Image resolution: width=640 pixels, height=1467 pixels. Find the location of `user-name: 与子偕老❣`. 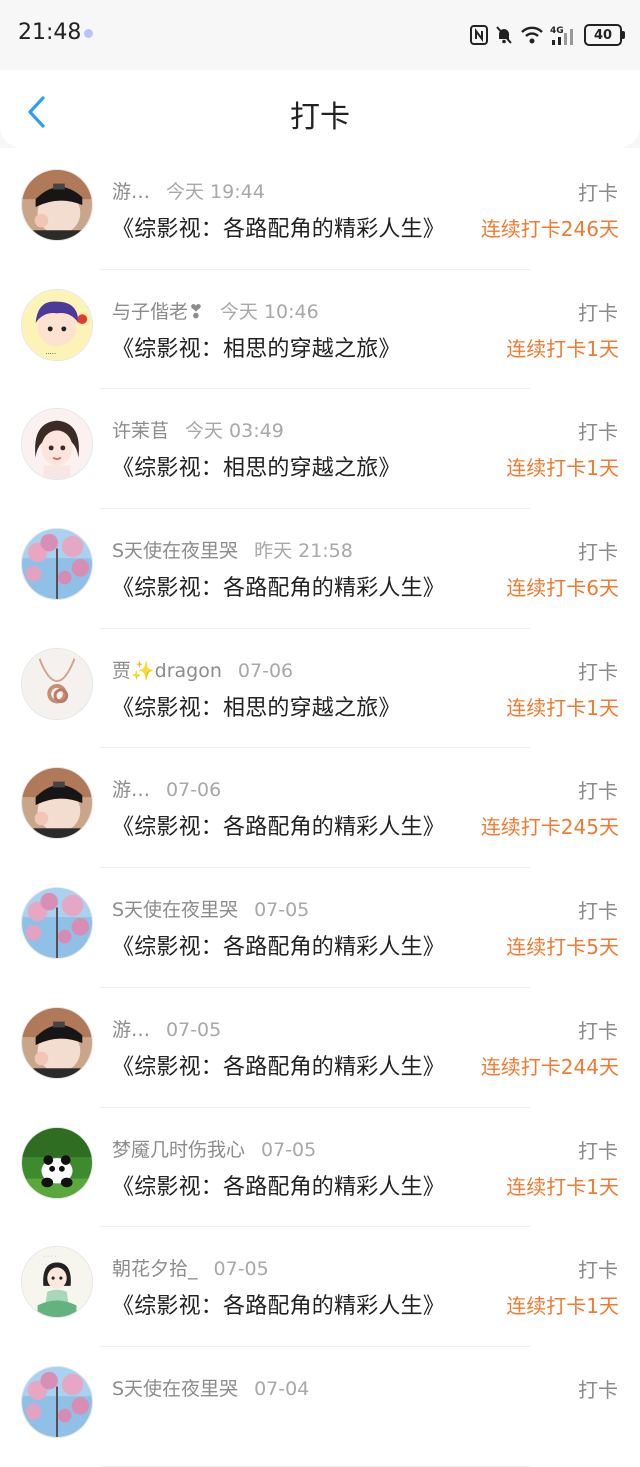

user-name: 与子偕老❣ is located at coordinates (158, 312).